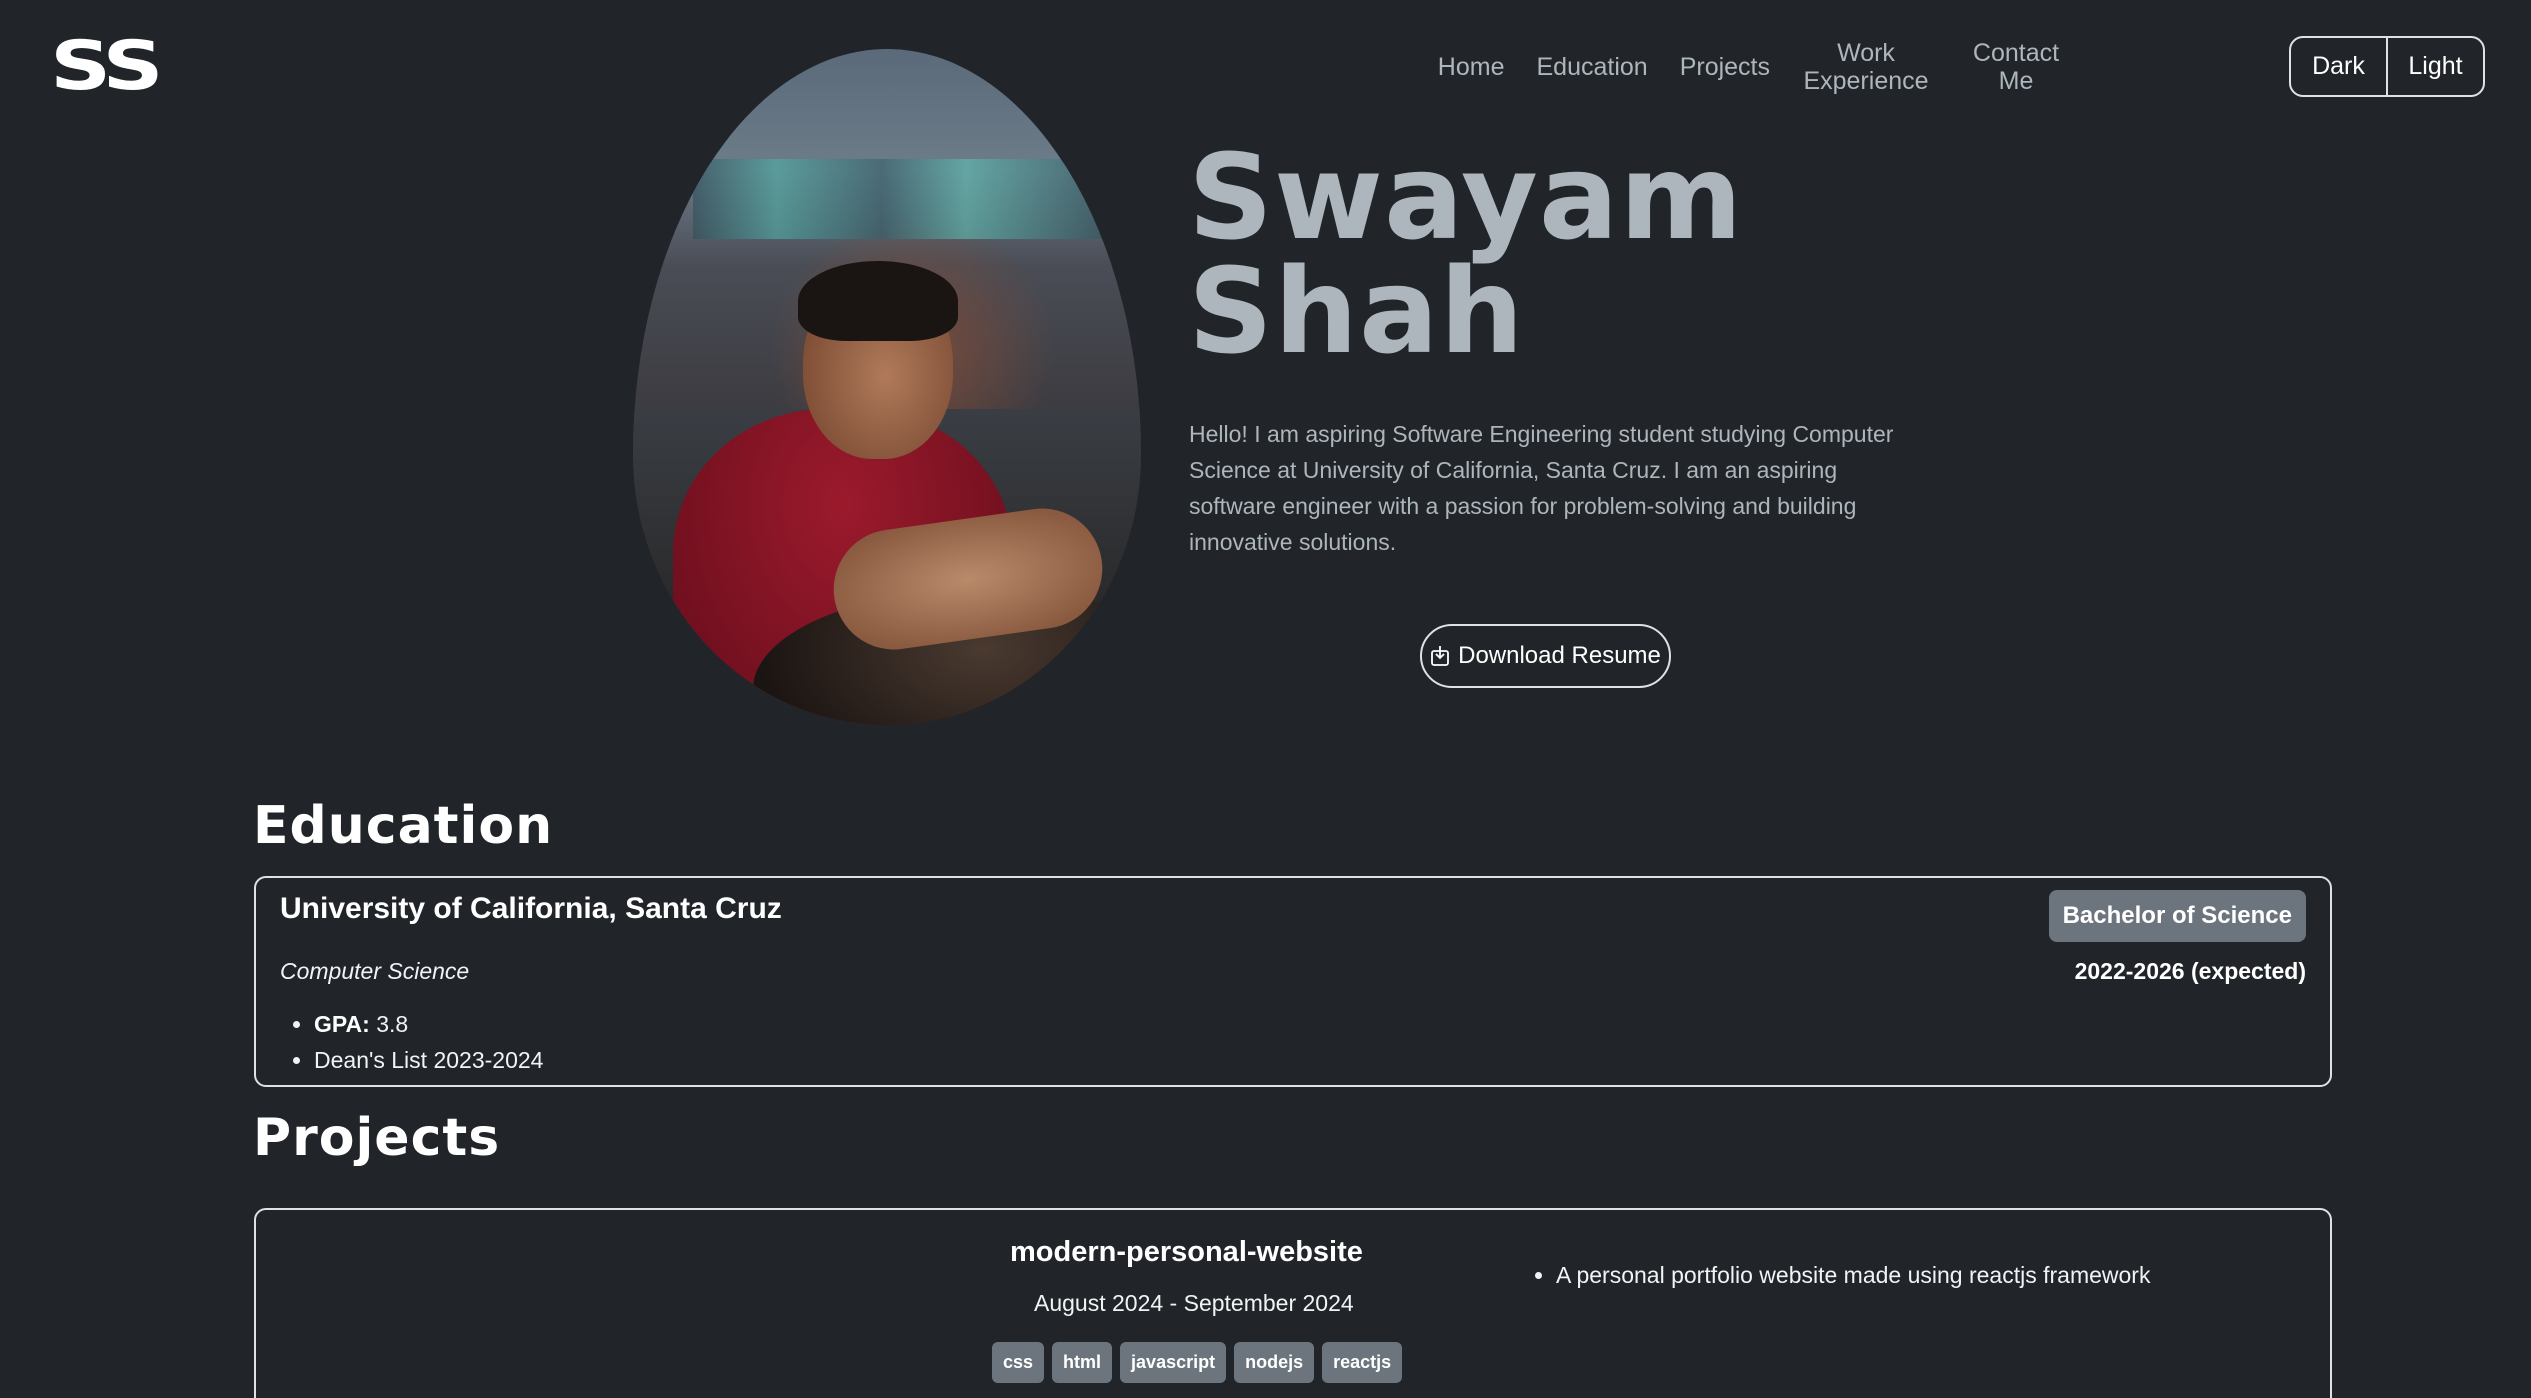 The image size is (2531, 1398). Describe the element at coordinates (375, 971) in the screenshot. I see `major: Computer Science` at that location.